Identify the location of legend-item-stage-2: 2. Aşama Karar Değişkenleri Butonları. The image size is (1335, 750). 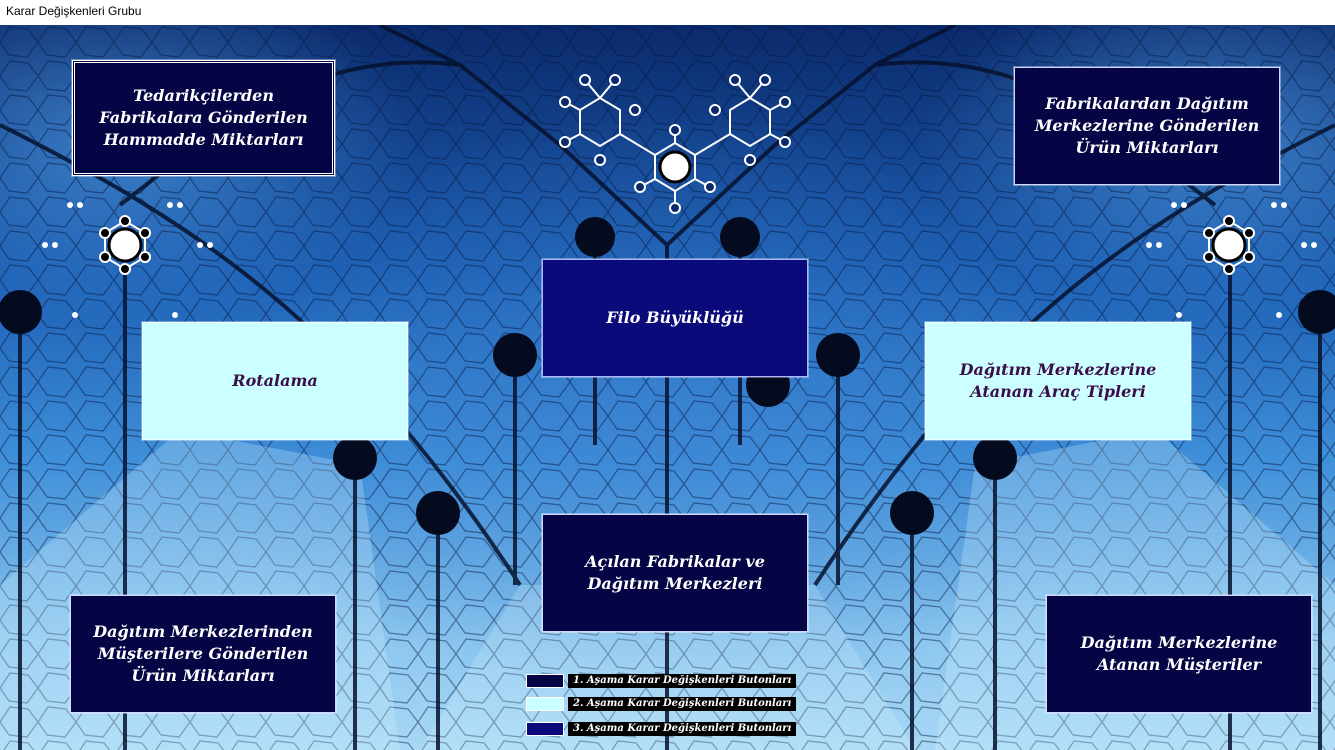
(661, 704).